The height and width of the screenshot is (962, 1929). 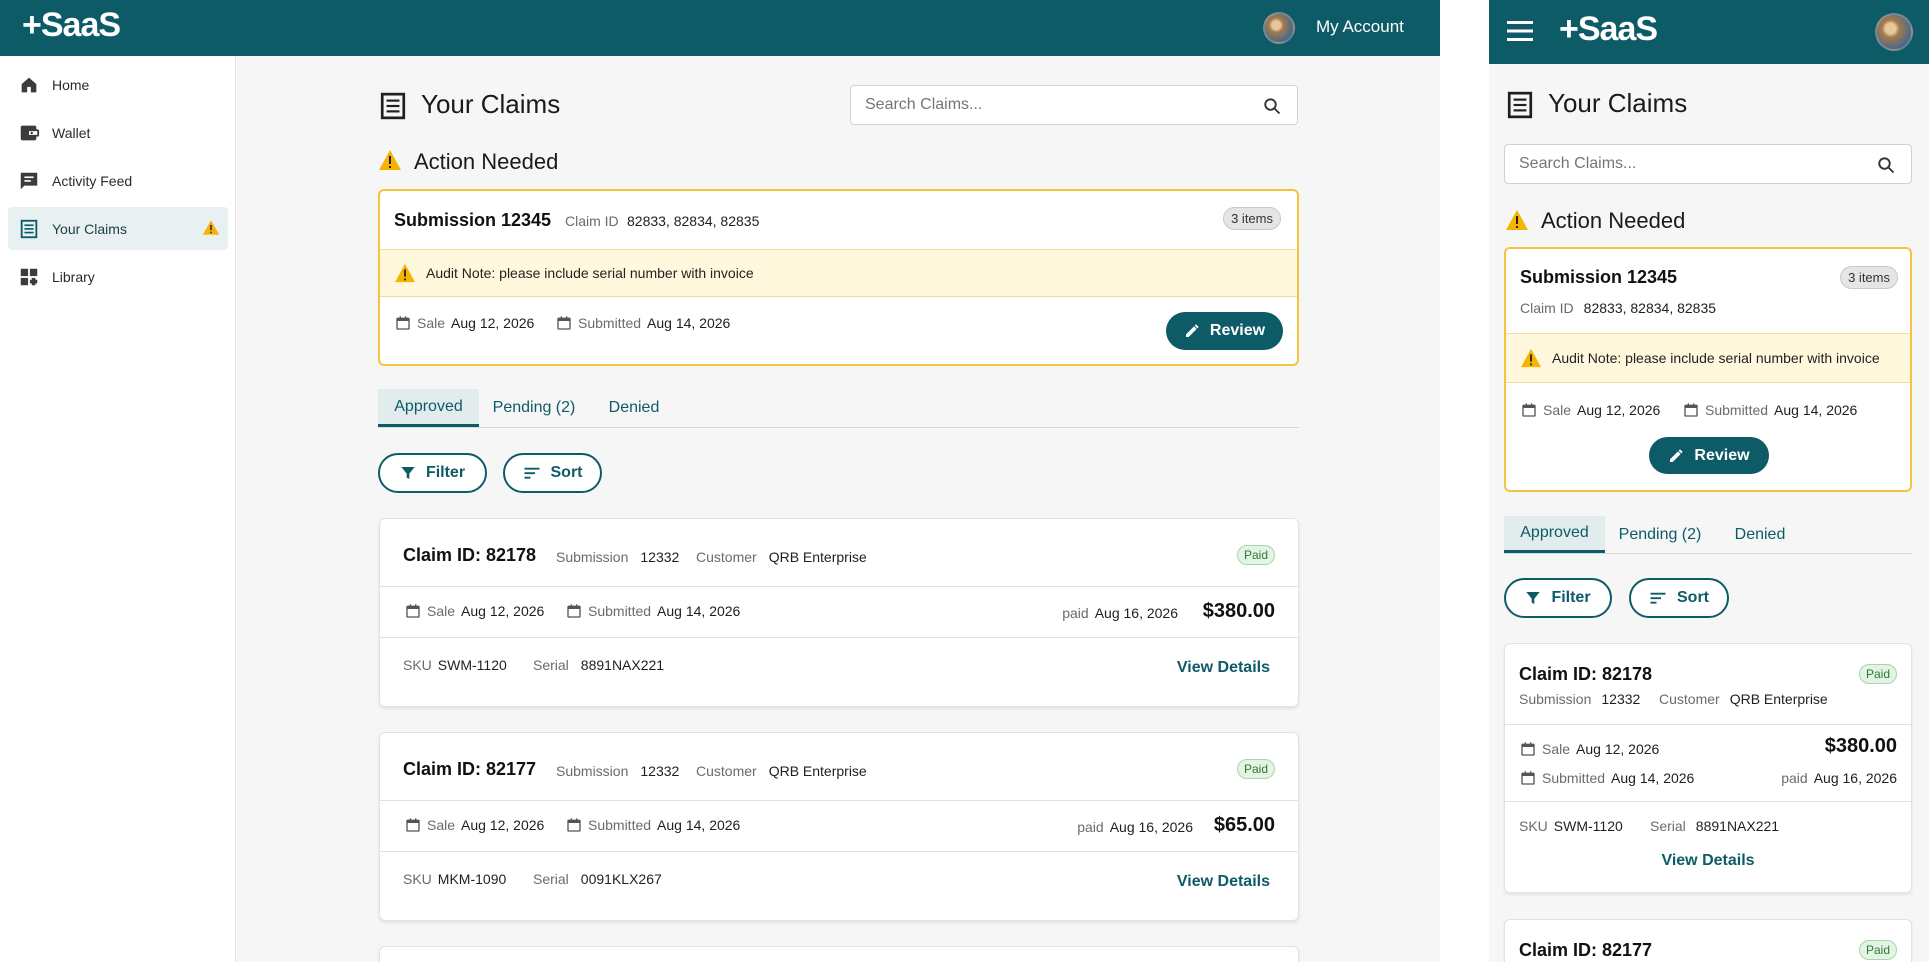 I want to click on sku-value: SWM-1120, so click(x=1588, y=826).